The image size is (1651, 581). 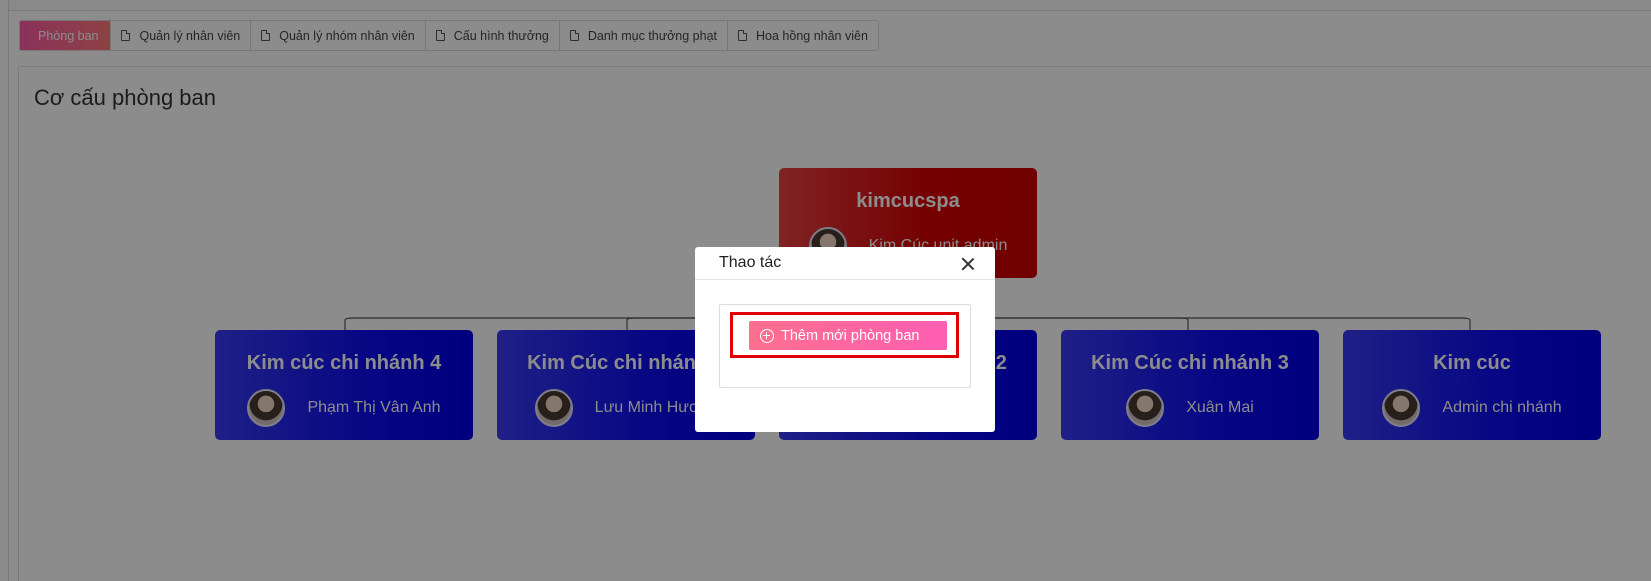 What do you see at coordinates (750, 262) in the screenshot?
I see `modal-title: Thao tác` at bounding box center [750, 262].